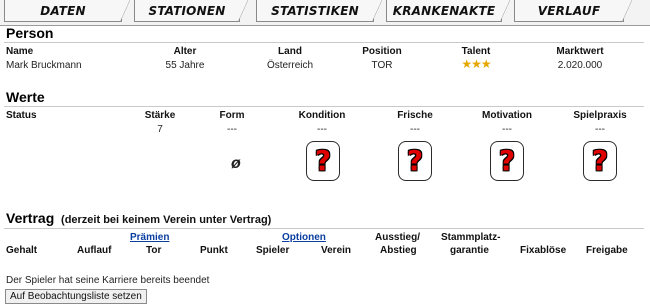 The width and height of the screenshot is (650, 306). Describe the element at coordinates (67, 11) in the screenshot. I see `tab-daten: DATEN` at that location.